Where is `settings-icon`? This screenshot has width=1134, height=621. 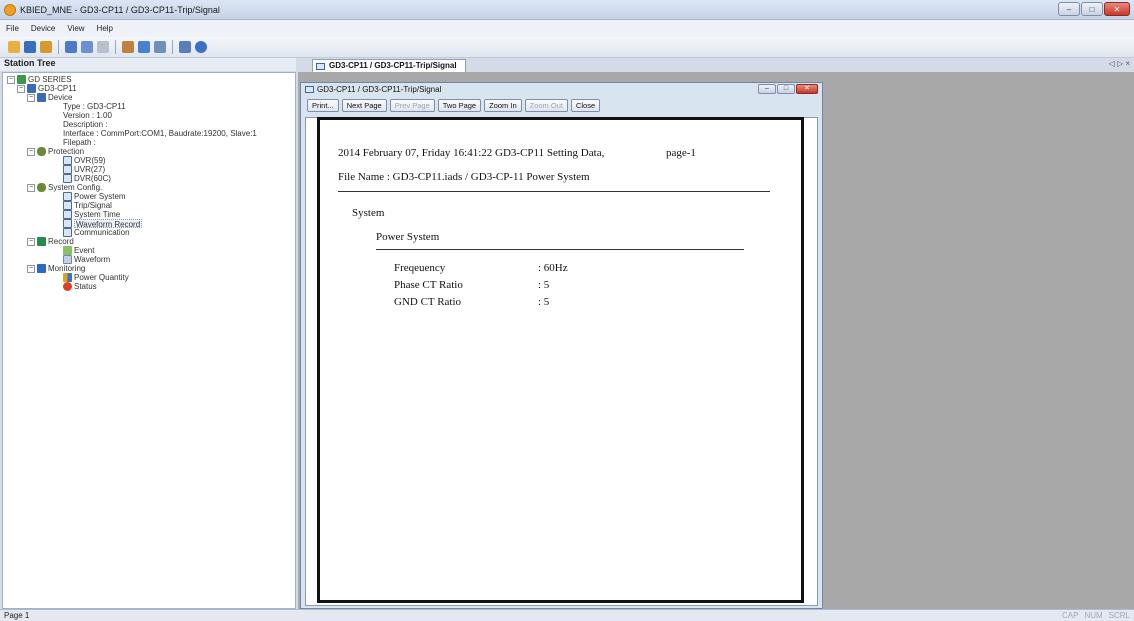
settings-icon is located at coordinates (128, 47).